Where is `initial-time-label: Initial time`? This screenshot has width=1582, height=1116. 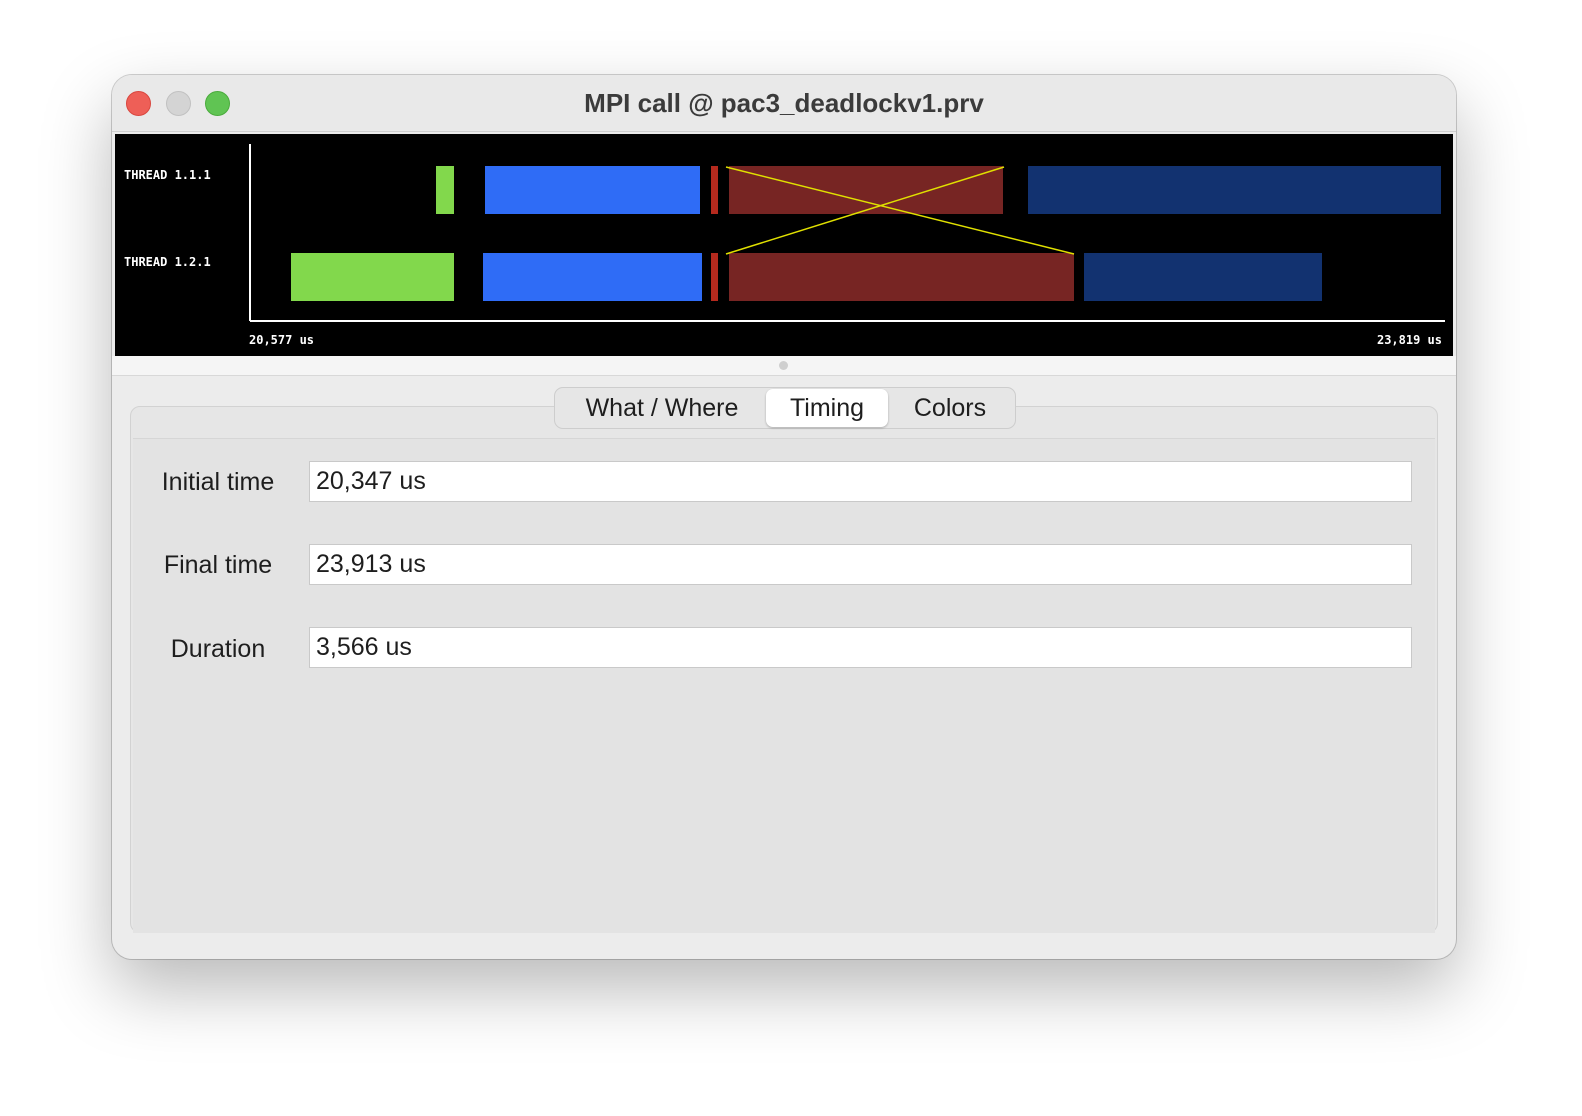 initial-time-label: Initial time is located at coordinates (218, 482).